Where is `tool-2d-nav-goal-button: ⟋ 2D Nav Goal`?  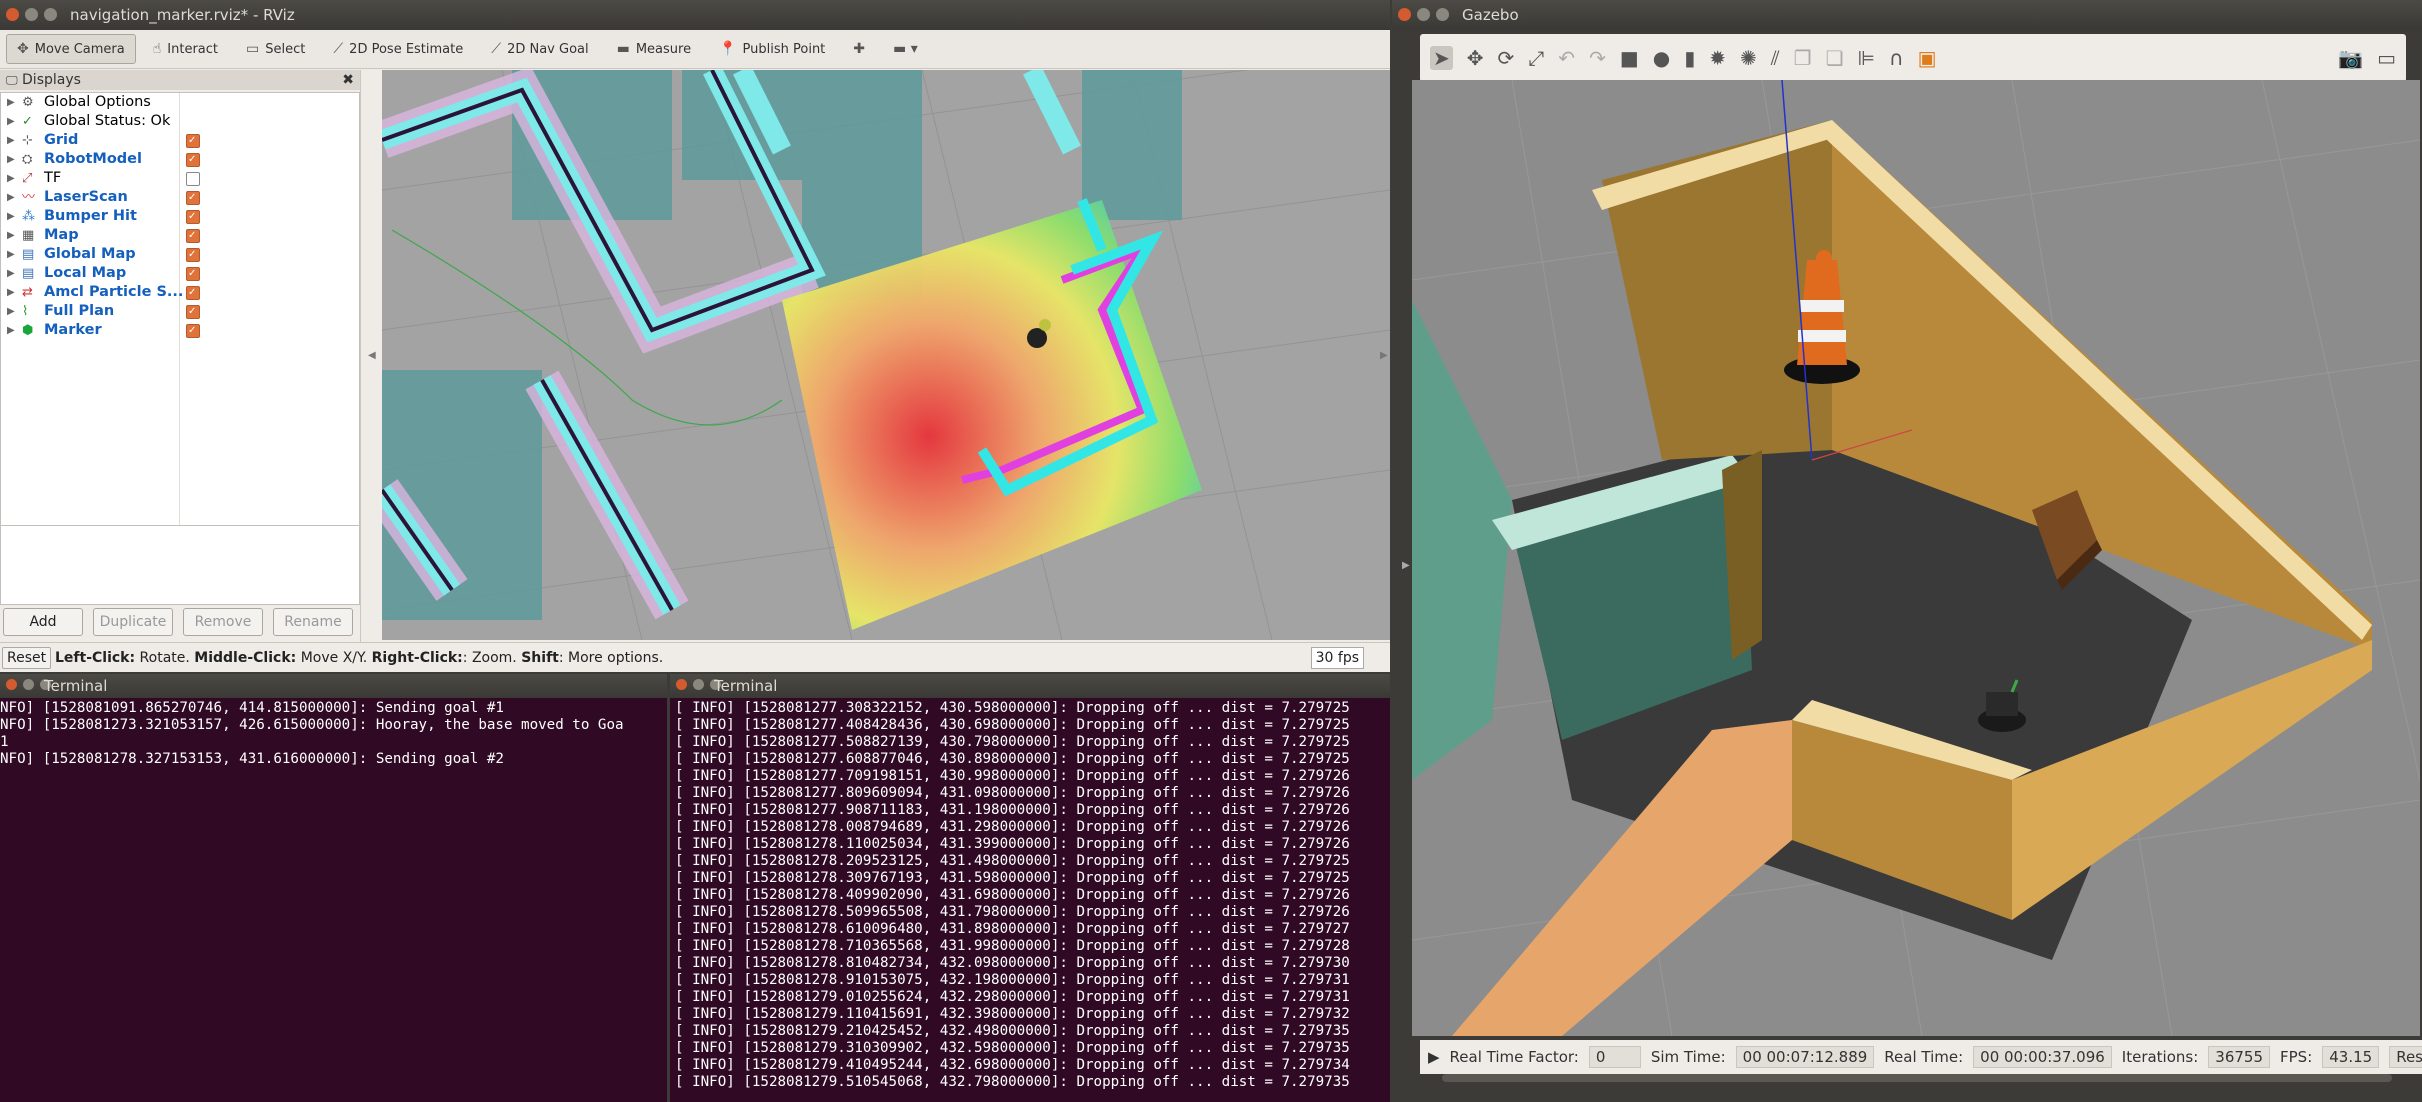 tool-2d-nav-goal-button: ⟋ 2D Nav Goal is located at coordinates (539, 49).